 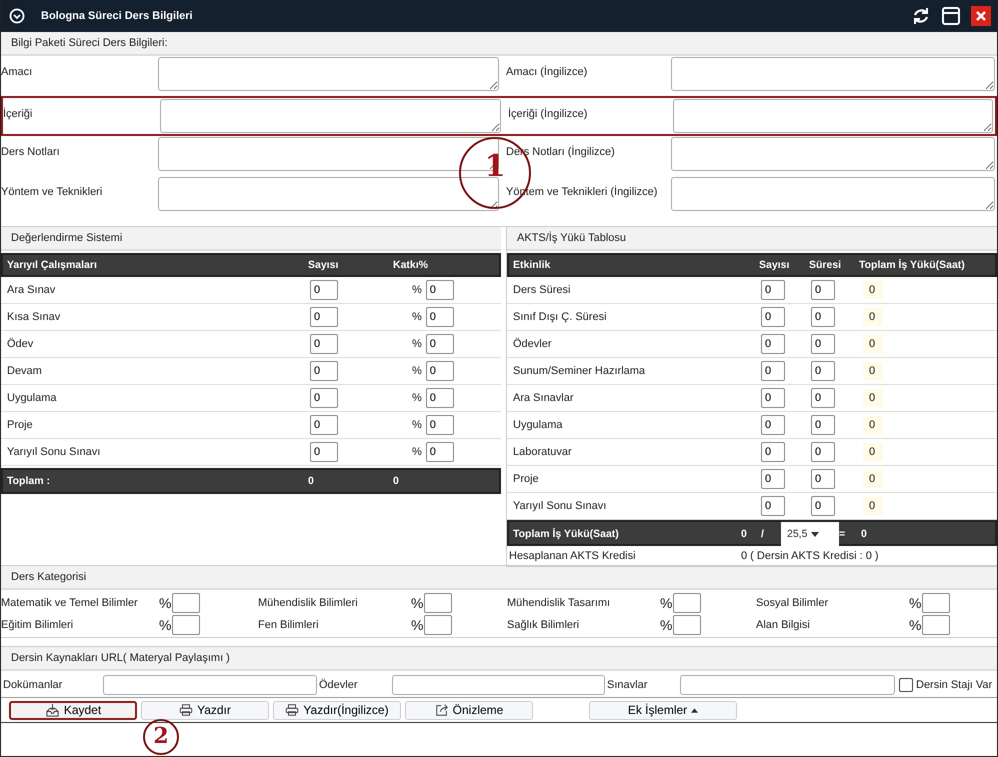 What do you see at coordinates (810, 534) in the screenshot?
I see `factor-dropdown: 25,5` at bounding box center [810, 534].